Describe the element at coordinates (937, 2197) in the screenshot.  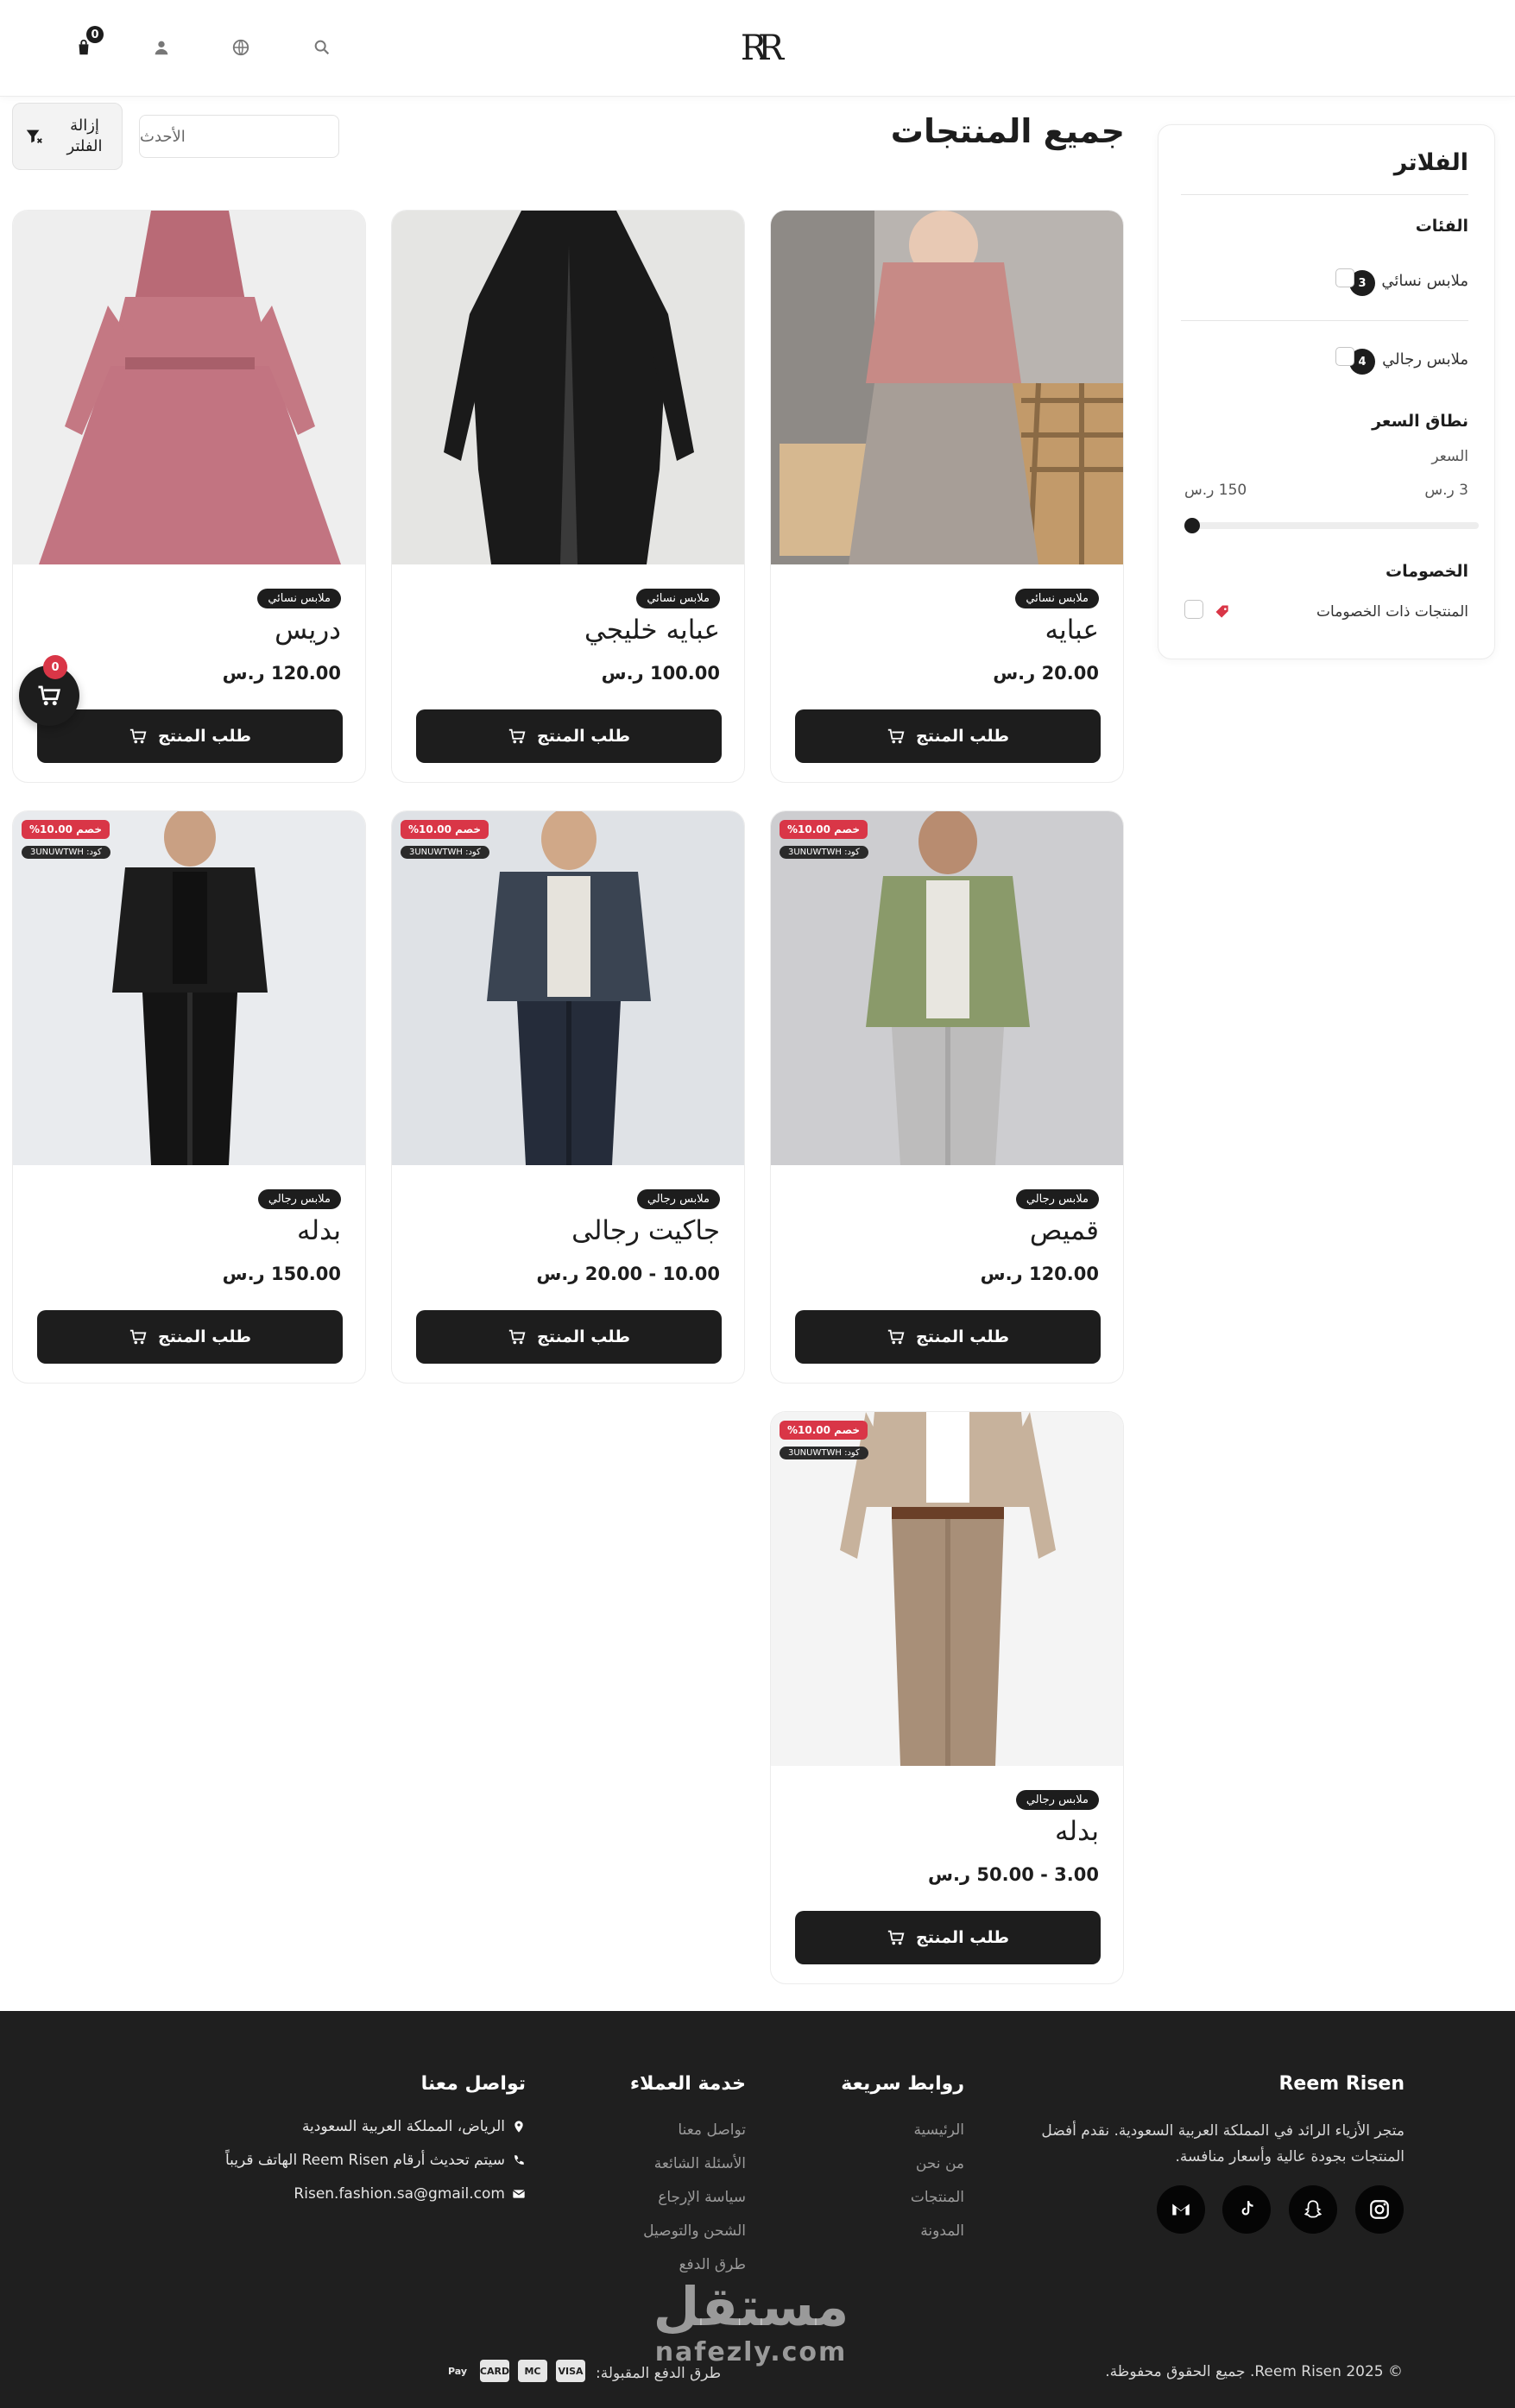
I see `footer-link-products: المنتجات` at that location.